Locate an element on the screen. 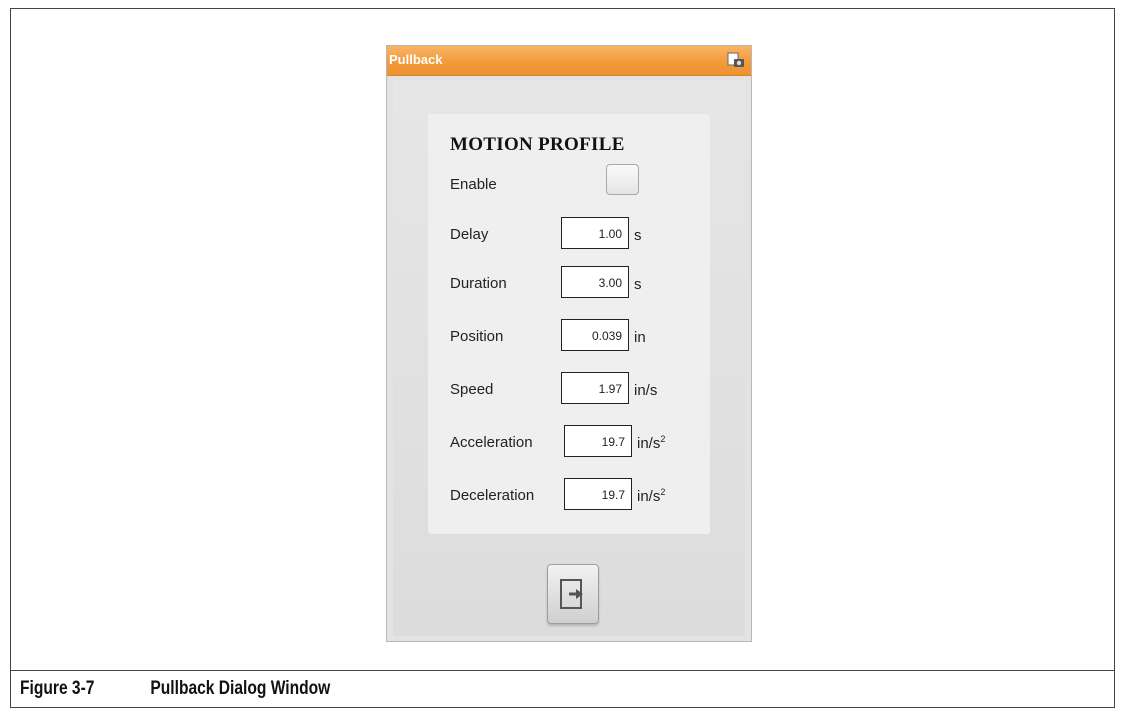 The width and height of the screenshot is (1126, 719). enable-label: Enable is located at coordinates (473, 184).